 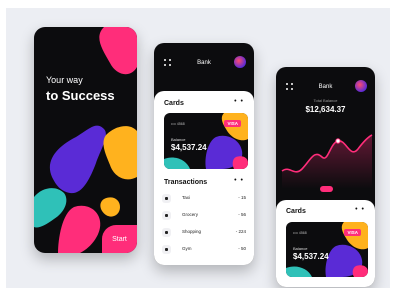 I want to click on chart-period-badge, so click(x=326, y=189).